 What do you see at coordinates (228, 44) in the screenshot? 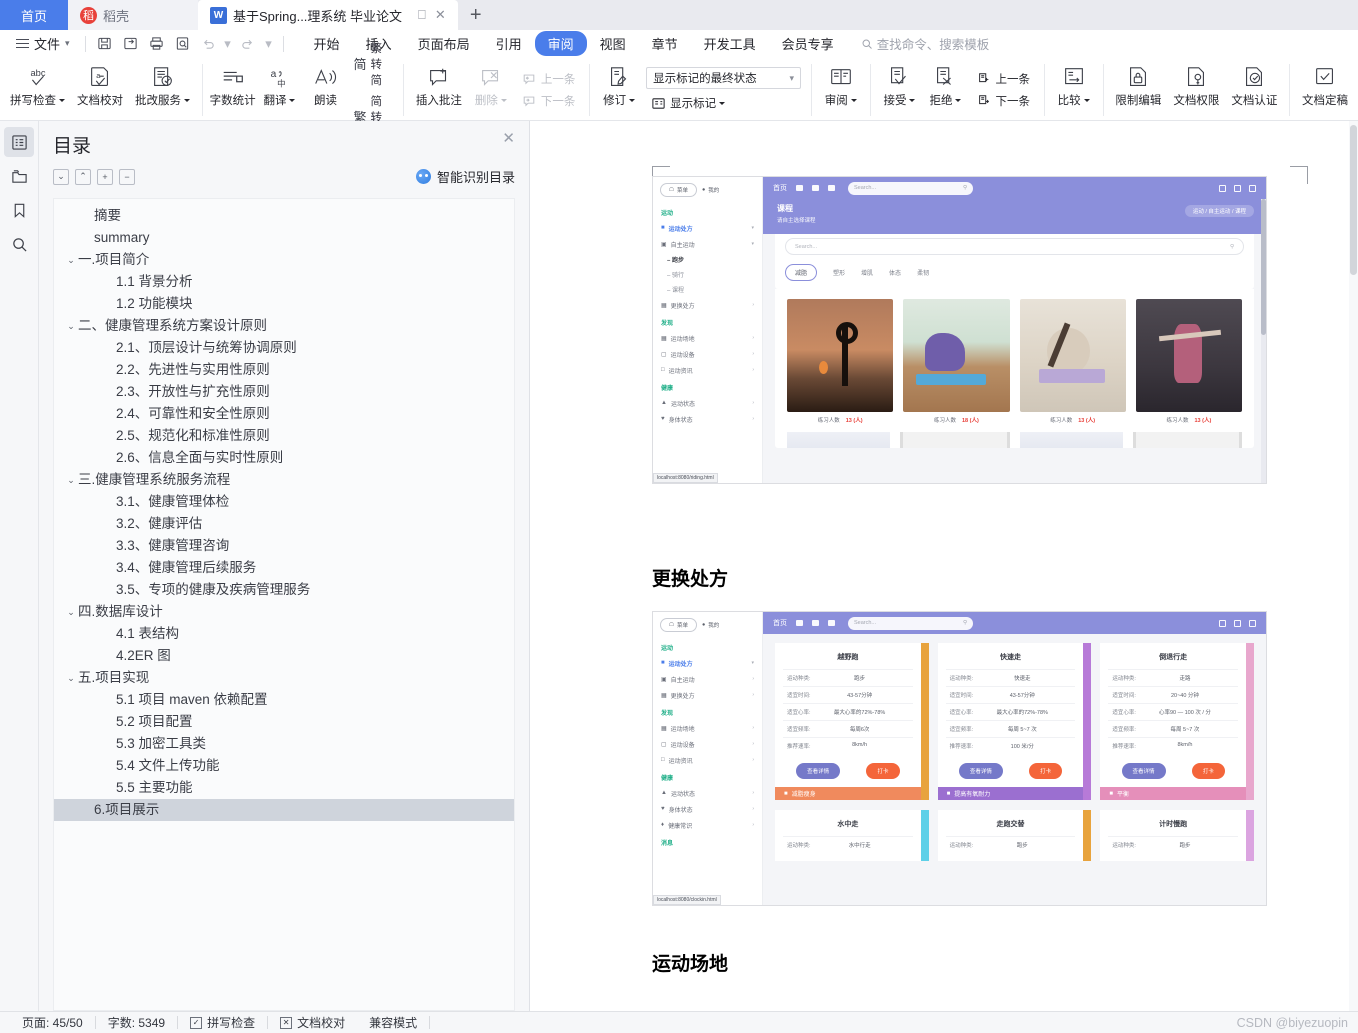
I see `undo-dropdown-icon: ▾` at bounding box center [228, 44].